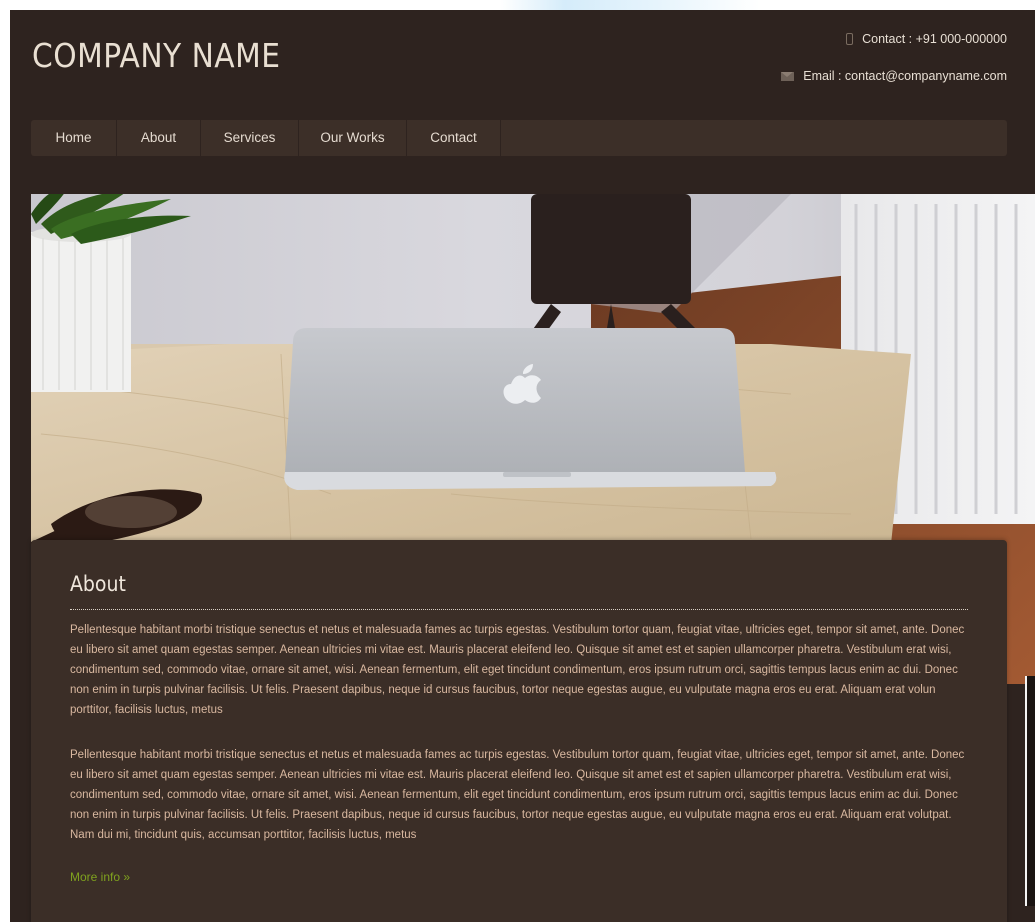 Image resolution: width=1035 pixels, height=922 pixels. What do you see at coordinates (519, 138) in the screenshot?
I see `main-navbar: Home About Services Our Works Contact` at bounding box center [519, 138].